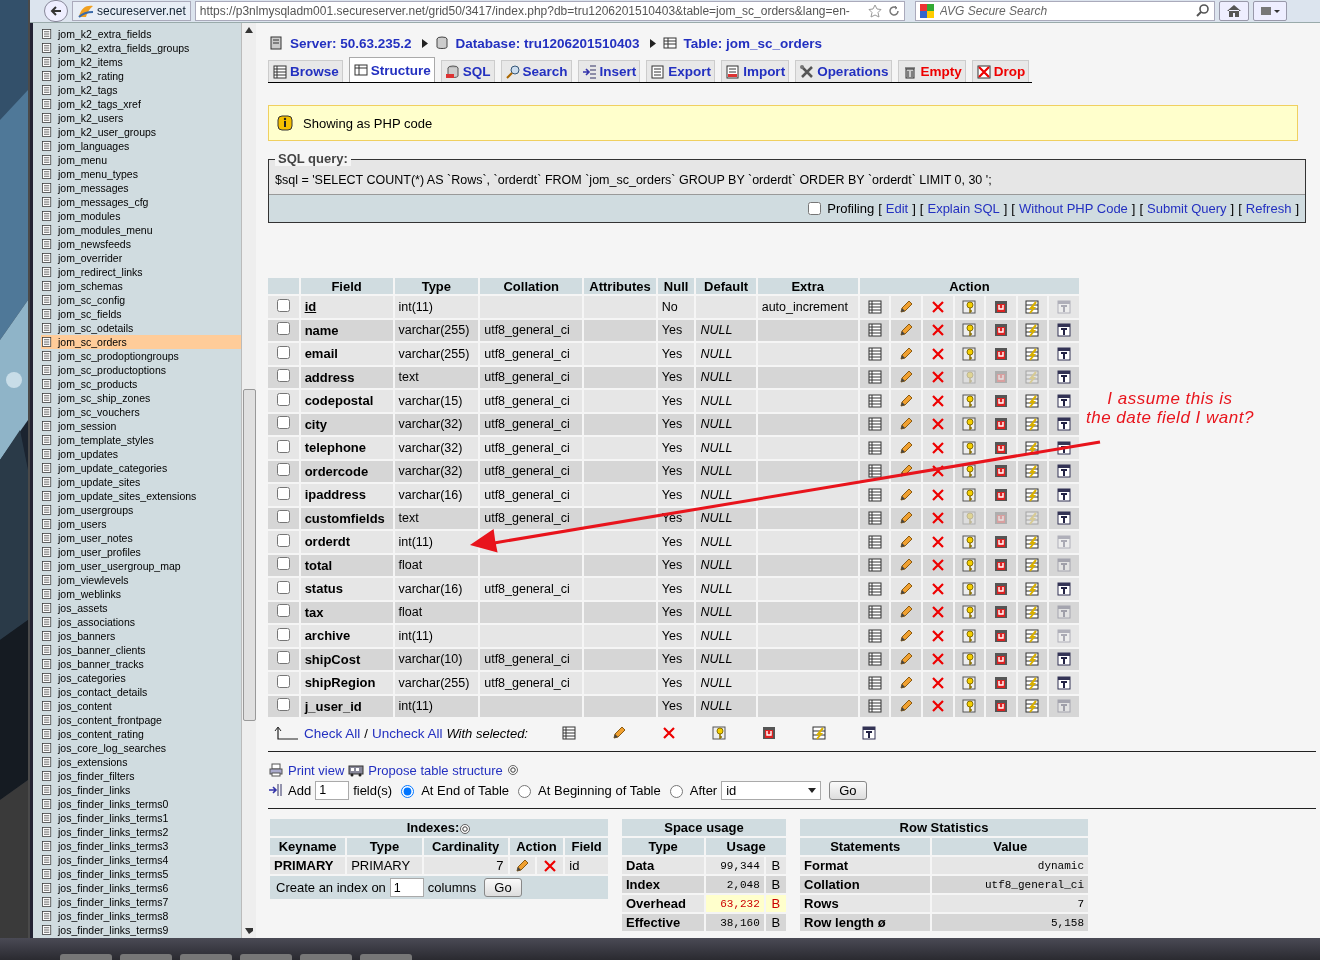  What do you see at coordinates (141, 76) in the screenshot?
I see `table-list-item: jom_k2_rating` at bounding box center [141, 76].